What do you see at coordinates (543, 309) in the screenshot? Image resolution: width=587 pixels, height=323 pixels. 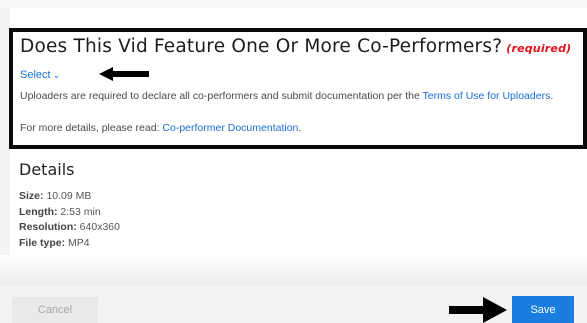 I see `save-button: Save` at bounding box center [543, 309].